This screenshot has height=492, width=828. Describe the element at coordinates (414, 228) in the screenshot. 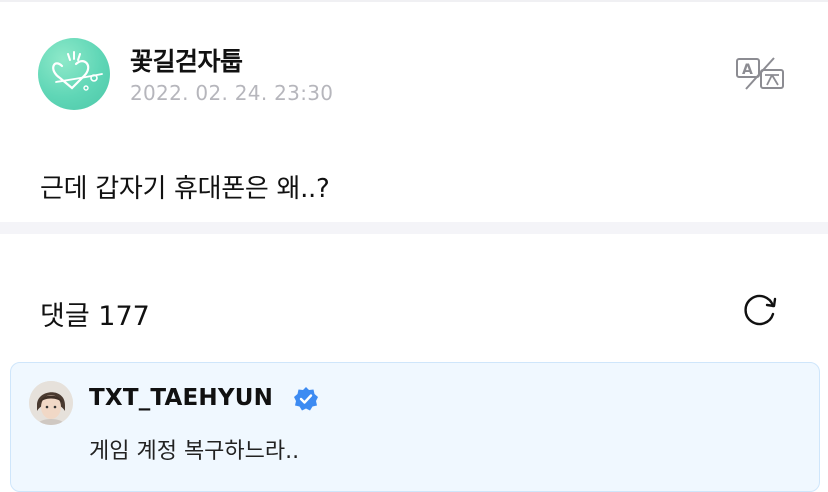

I see `section-divider` at that location.